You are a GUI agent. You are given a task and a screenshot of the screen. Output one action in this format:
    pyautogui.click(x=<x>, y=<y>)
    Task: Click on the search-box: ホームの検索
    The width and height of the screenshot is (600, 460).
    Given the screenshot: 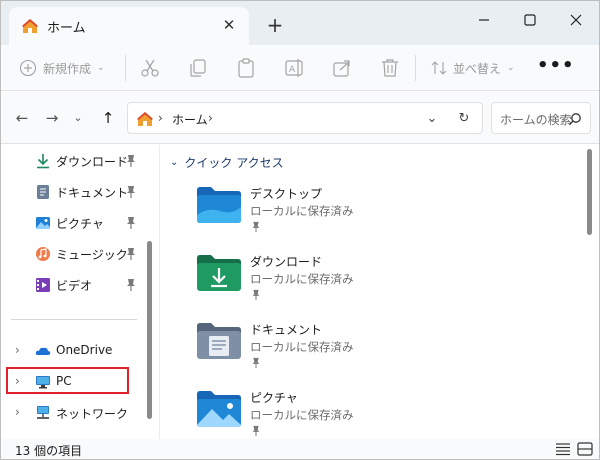 What is the action you would take?
    pyautogui.click(x=541, y=118)
    